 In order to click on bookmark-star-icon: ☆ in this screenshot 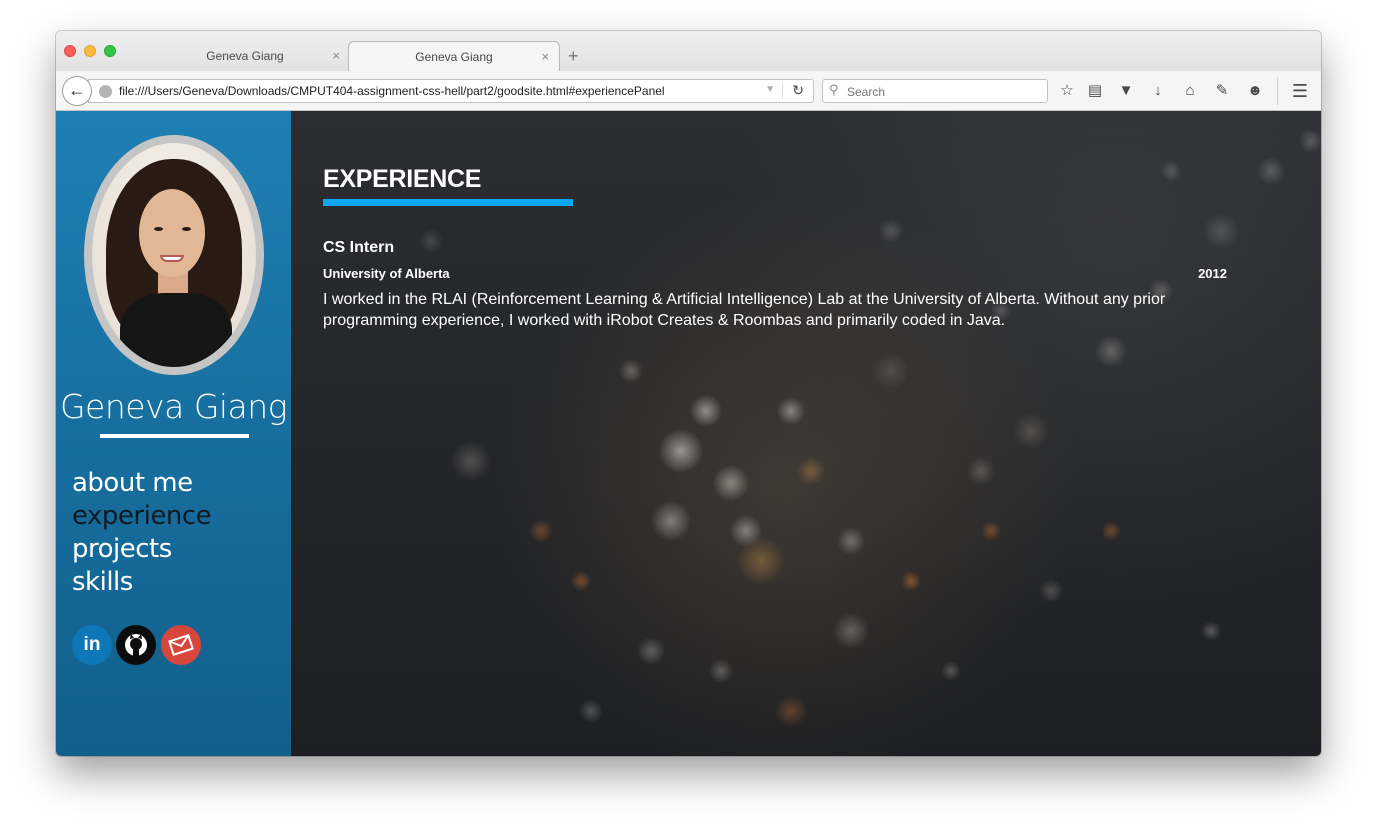, I will do `click(1067, 91)`.